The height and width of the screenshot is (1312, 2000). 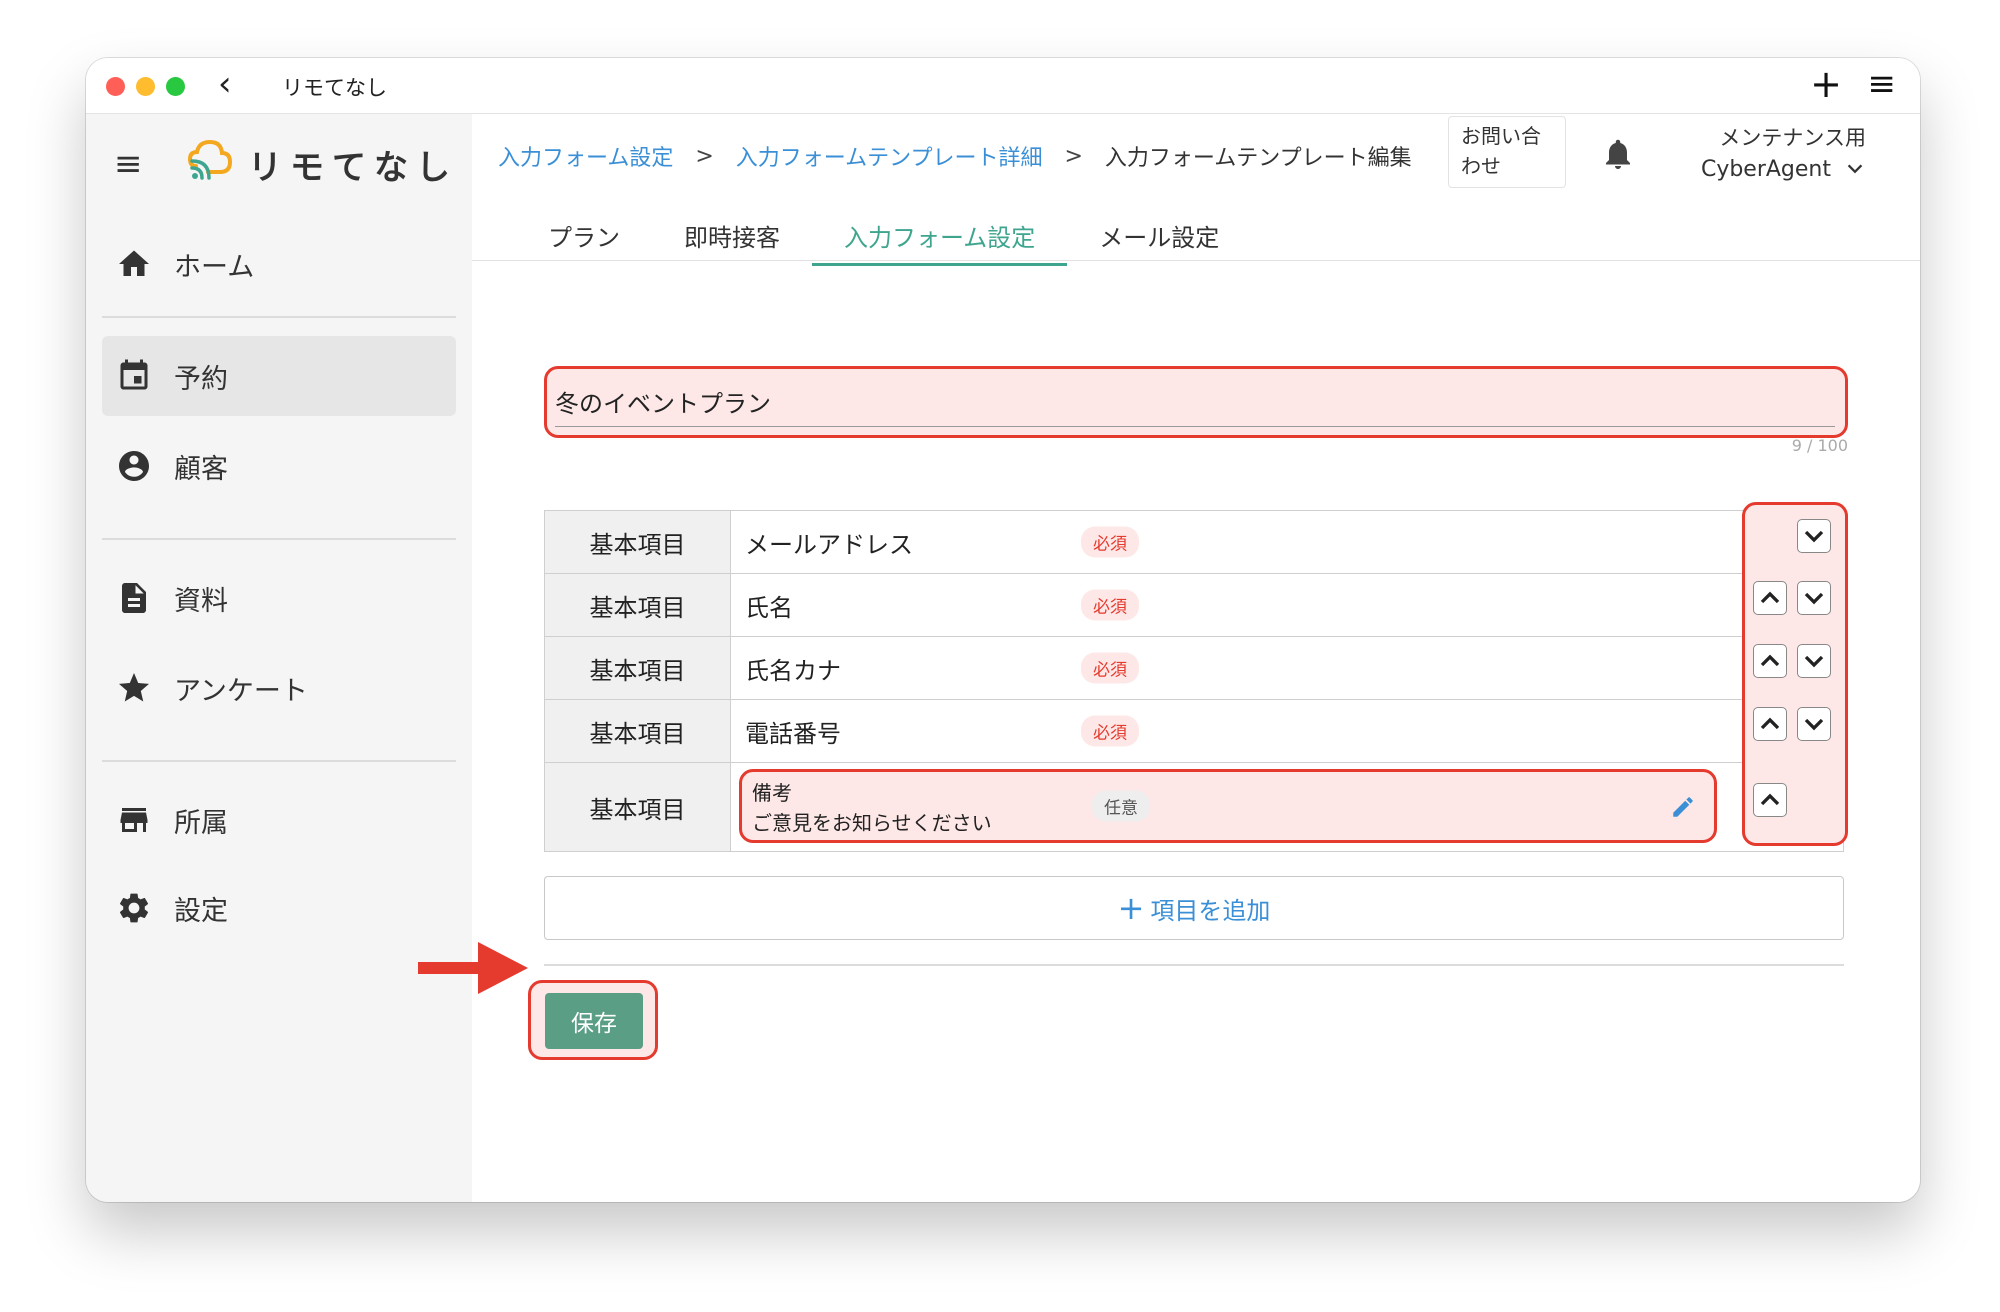 I want to click on breadcrumb-link-template-detail: 入力フォームテンプレート詳細, so click(x=889, y=156).